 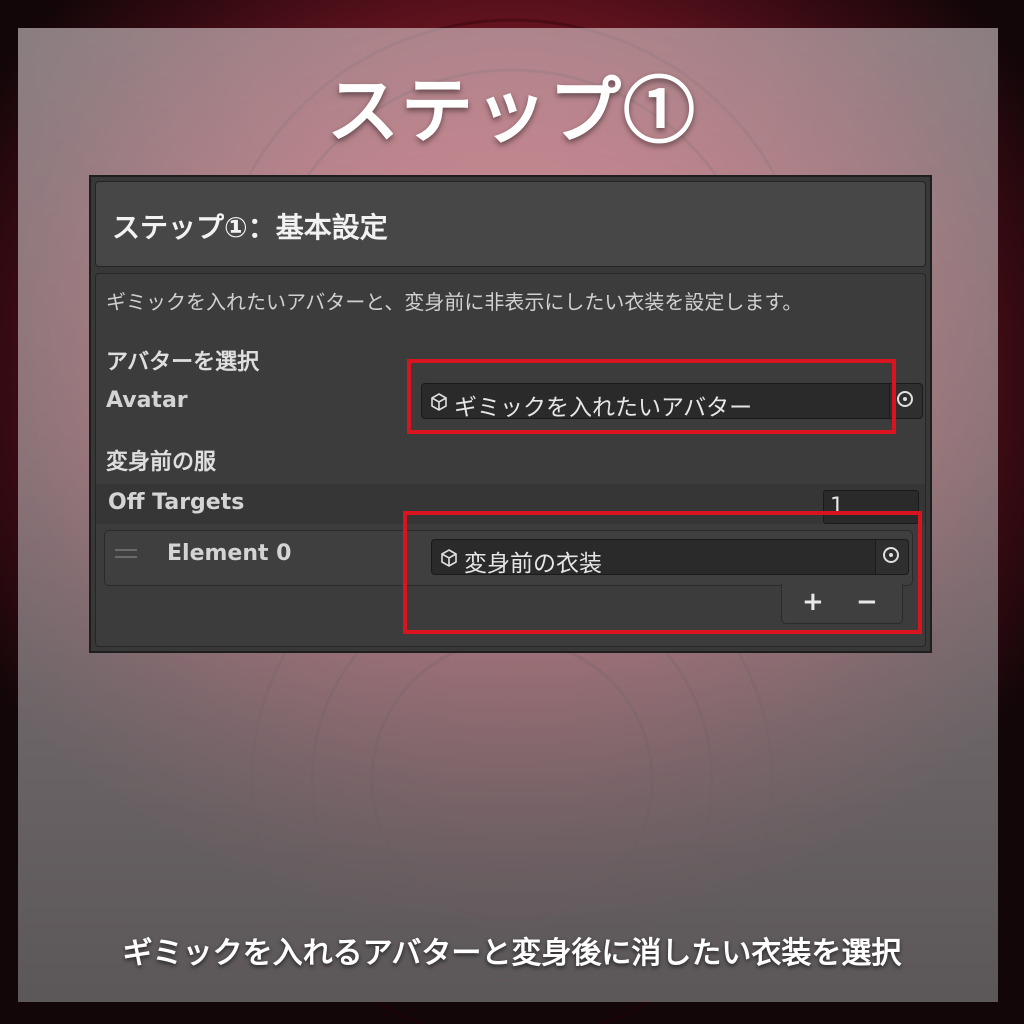 What do you see at coordinates (510, 224) in the screenshot?
I see `panel-header: ステップ①：基本設定` at bounding box center [510, 224].